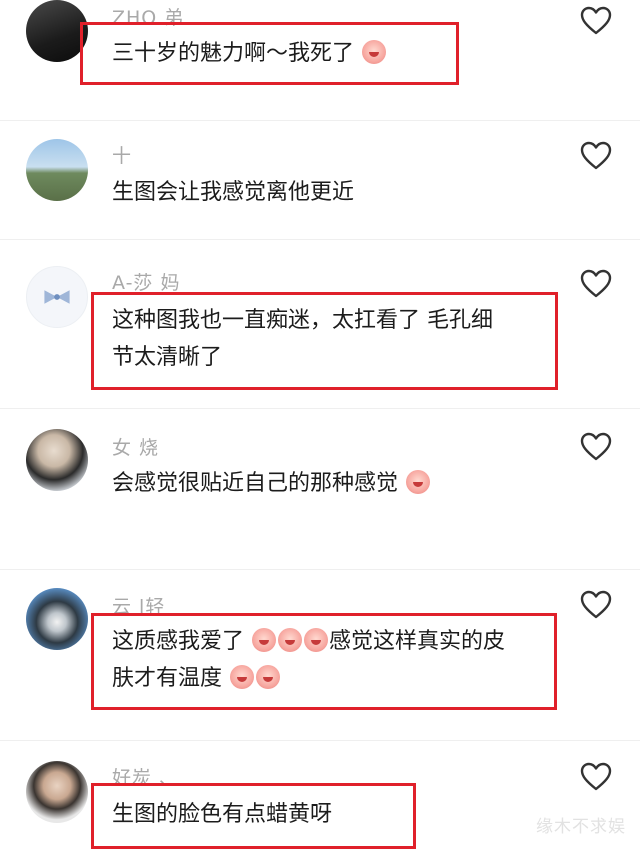 This screenshot has width=640, height=853. I want to click on comment-text-content: 三十岁的魅力啊～我死了, so click(233, 53).